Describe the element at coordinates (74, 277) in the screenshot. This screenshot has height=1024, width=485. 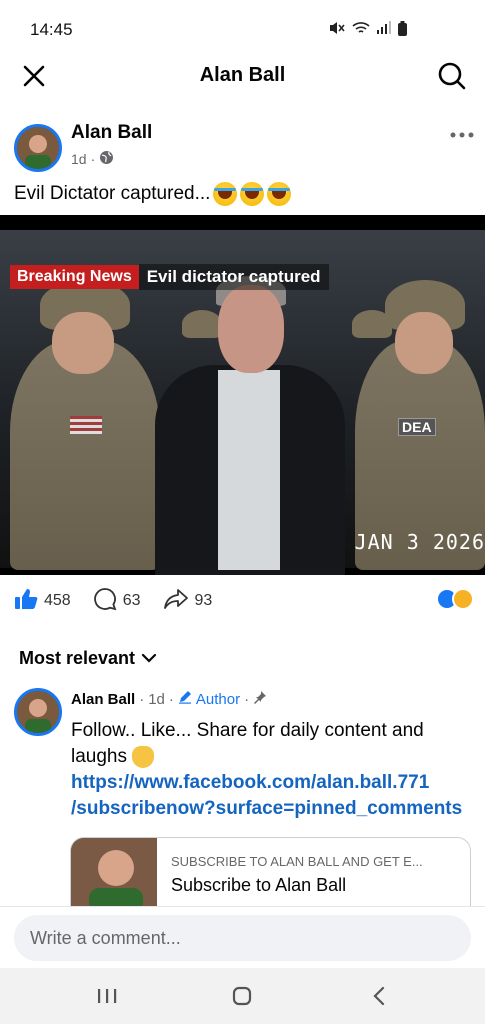
I see `breaking-label: Breaking News` at that location.